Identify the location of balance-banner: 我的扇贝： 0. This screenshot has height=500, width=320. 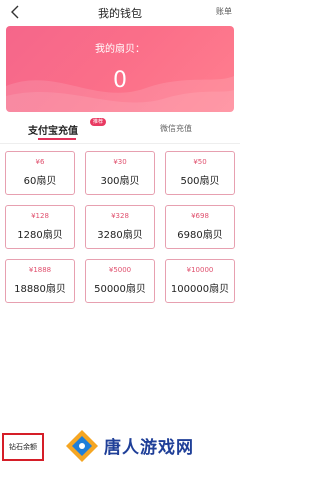
(120, 69).